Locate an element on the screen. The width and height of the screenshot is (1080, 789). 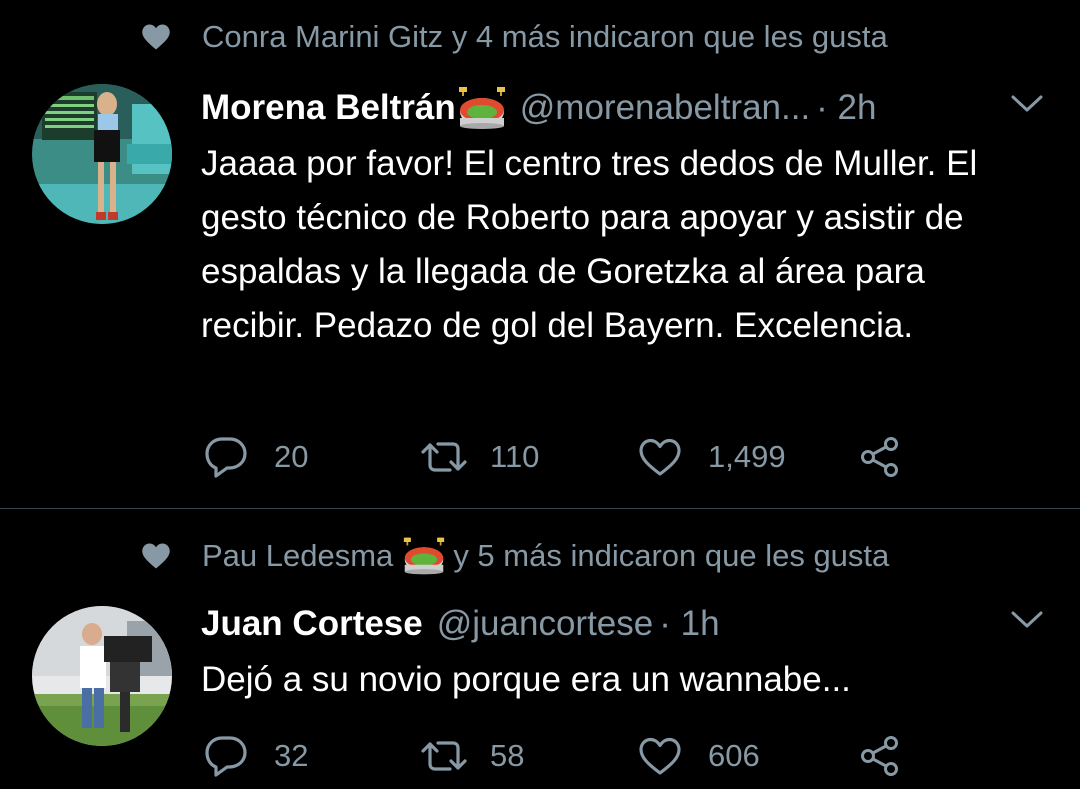
retweet-button: 110 is located at coordinates (479, 457).